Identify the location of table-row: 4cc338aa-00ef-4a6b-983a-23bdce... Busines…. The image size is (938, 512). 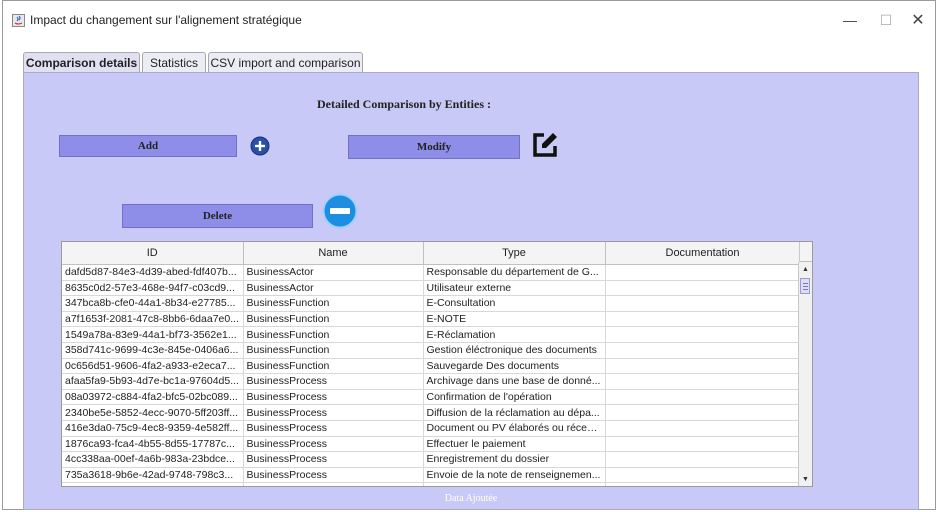
(431, 459).